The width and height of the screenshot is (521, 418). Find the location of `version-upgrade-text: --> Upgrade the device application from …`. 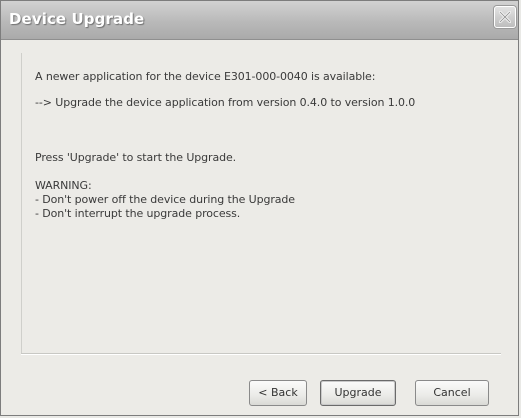

version-upgrade-text: --> Upgrade the device application from … is located at coordinates (225, 102).